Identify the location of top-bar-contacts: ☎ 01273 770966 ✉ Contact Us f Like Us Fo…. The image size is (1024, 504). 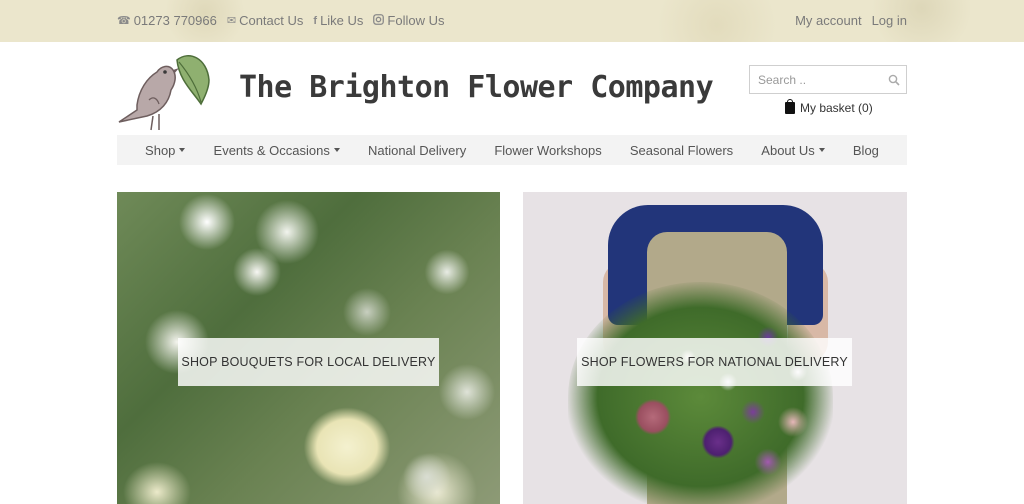
(281, 20).